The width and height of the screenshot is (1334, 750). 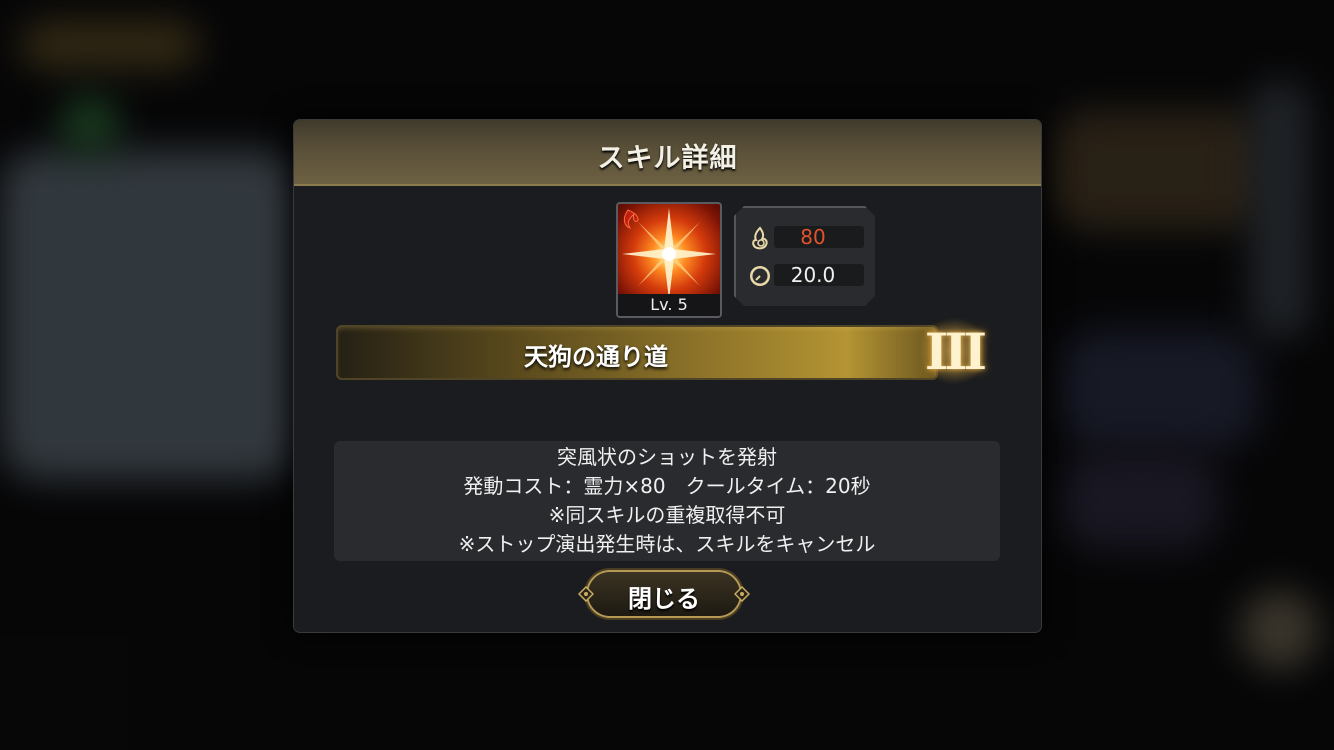 What do you see at coordinates (760, 276) in the screenshot?
I see `clock-icon` at bounding box center [760, 276].